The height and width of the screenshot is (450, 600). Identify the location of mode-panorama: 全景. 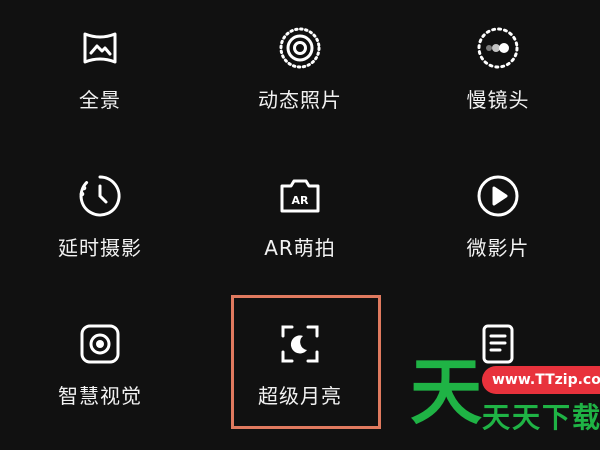
(100, 81).